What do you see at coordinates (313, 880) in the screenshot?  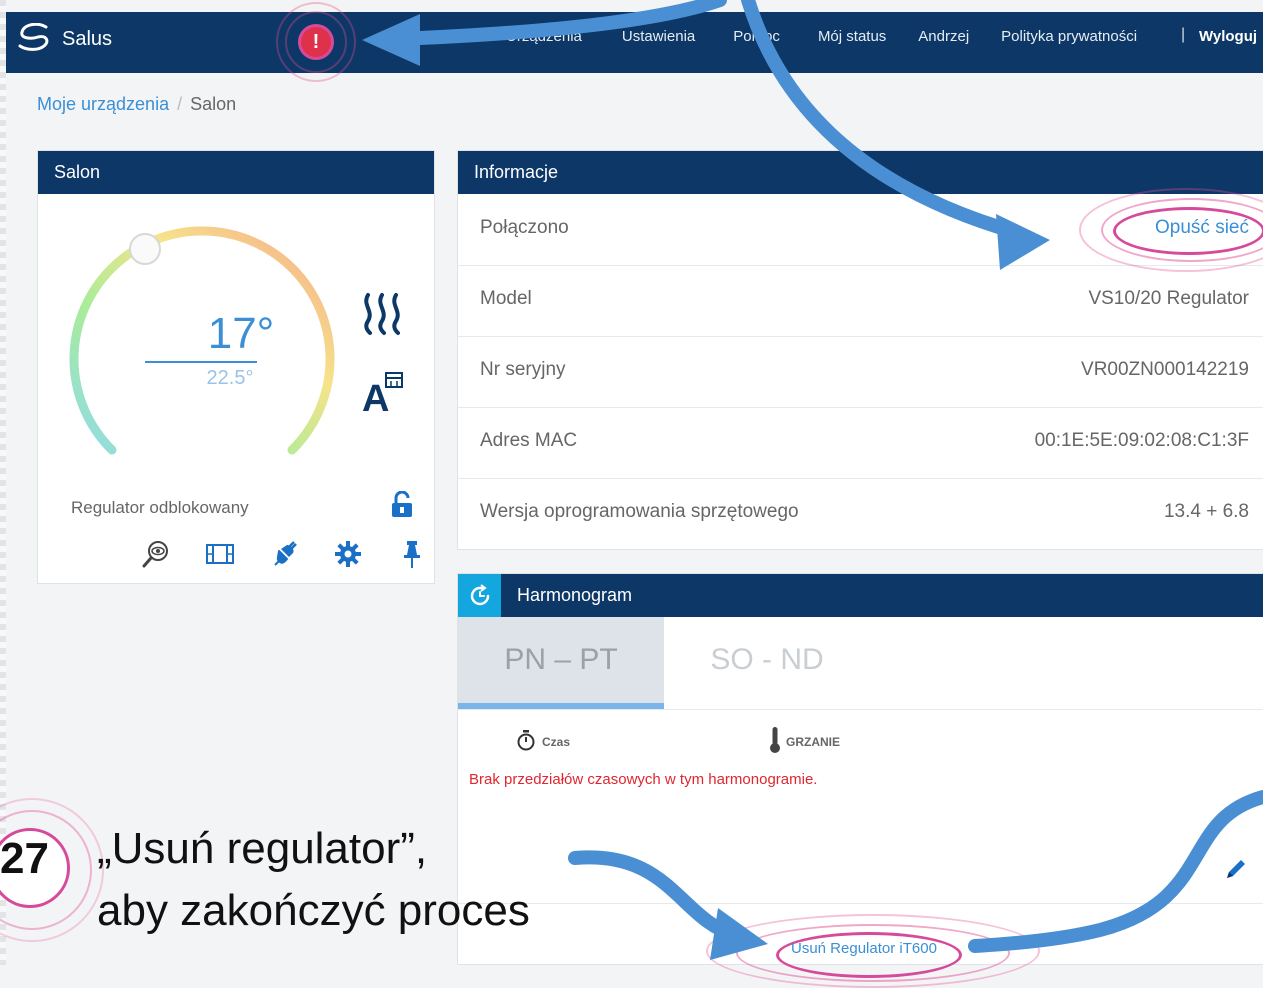 I see `step-instruction: „Usuń regulator”, aby zakończyć proces` at bounding box center [313, 880].